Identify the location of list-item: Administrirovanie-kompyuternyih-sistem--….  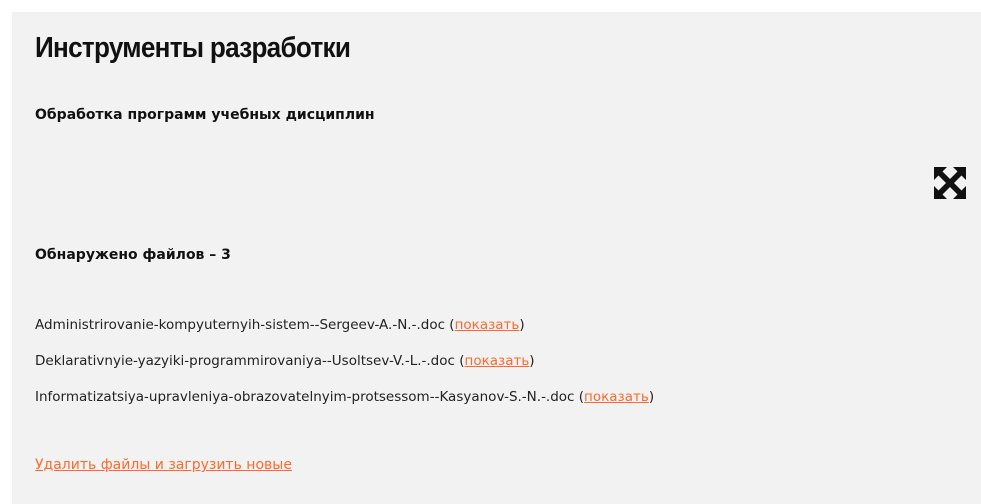
(280, 325).